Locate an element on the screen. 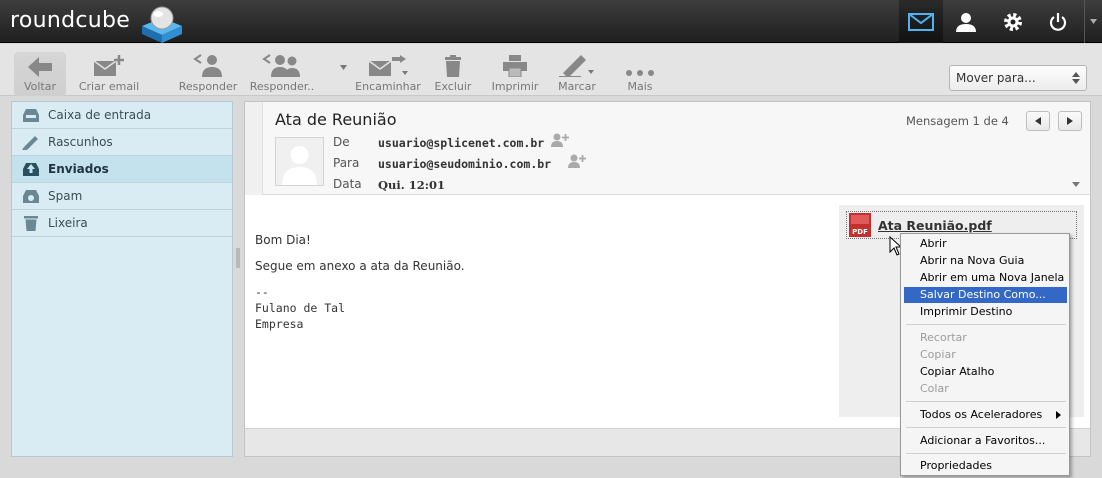 The width and height of the screenshot is (1102, 478). folder-inbox: Caixa de entrada is located at coordinates (122, 115).